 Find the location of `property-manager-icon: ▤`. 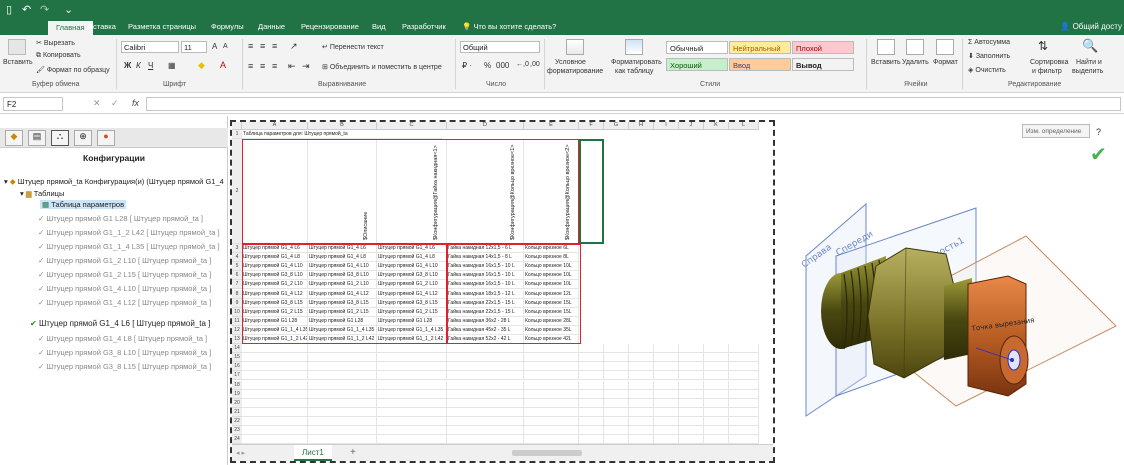

property-manager-icon: ▤ is located at coordinates (37, 138).